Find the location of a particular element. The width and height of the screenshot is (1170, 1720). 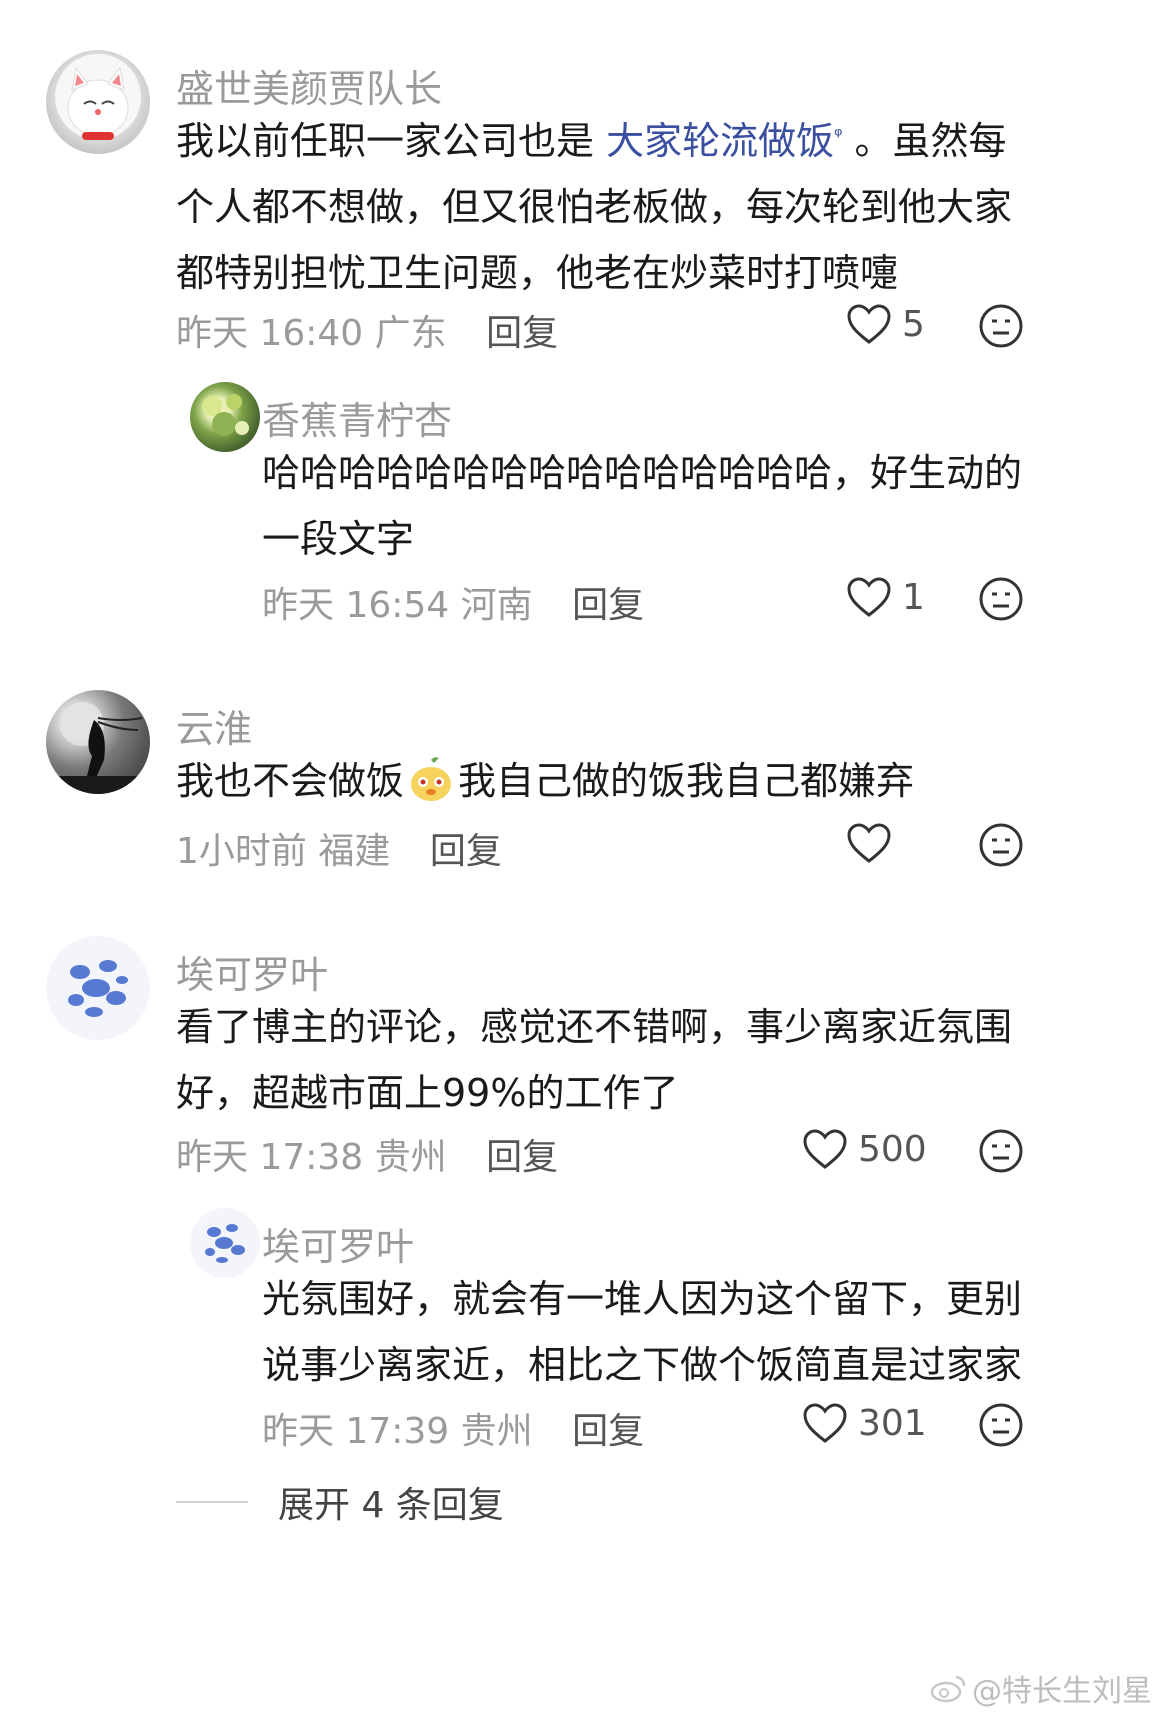

username: 云淮 is located at coordinates (214, 725).